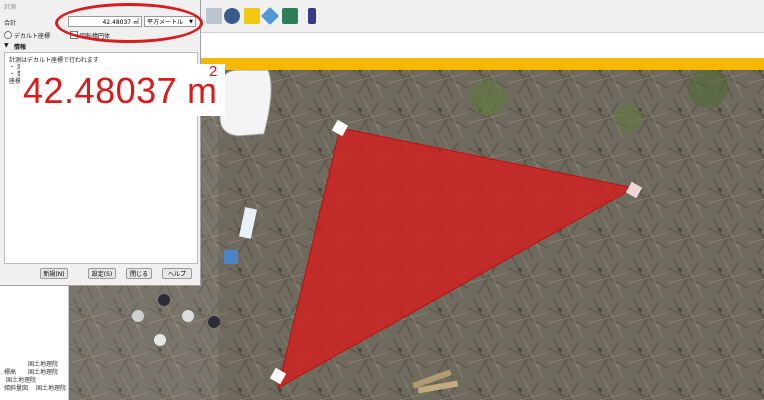  I want to click on book-icon, so click(312, 16).